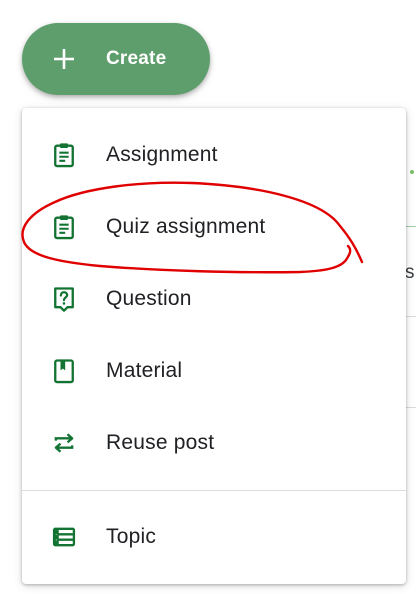 The height and width of the screenshot is (594, 416). What do you see at coordinates (64, 227) in the screenshot?
I see `quiz-assignment-icon` at bounding box center [64, 227].